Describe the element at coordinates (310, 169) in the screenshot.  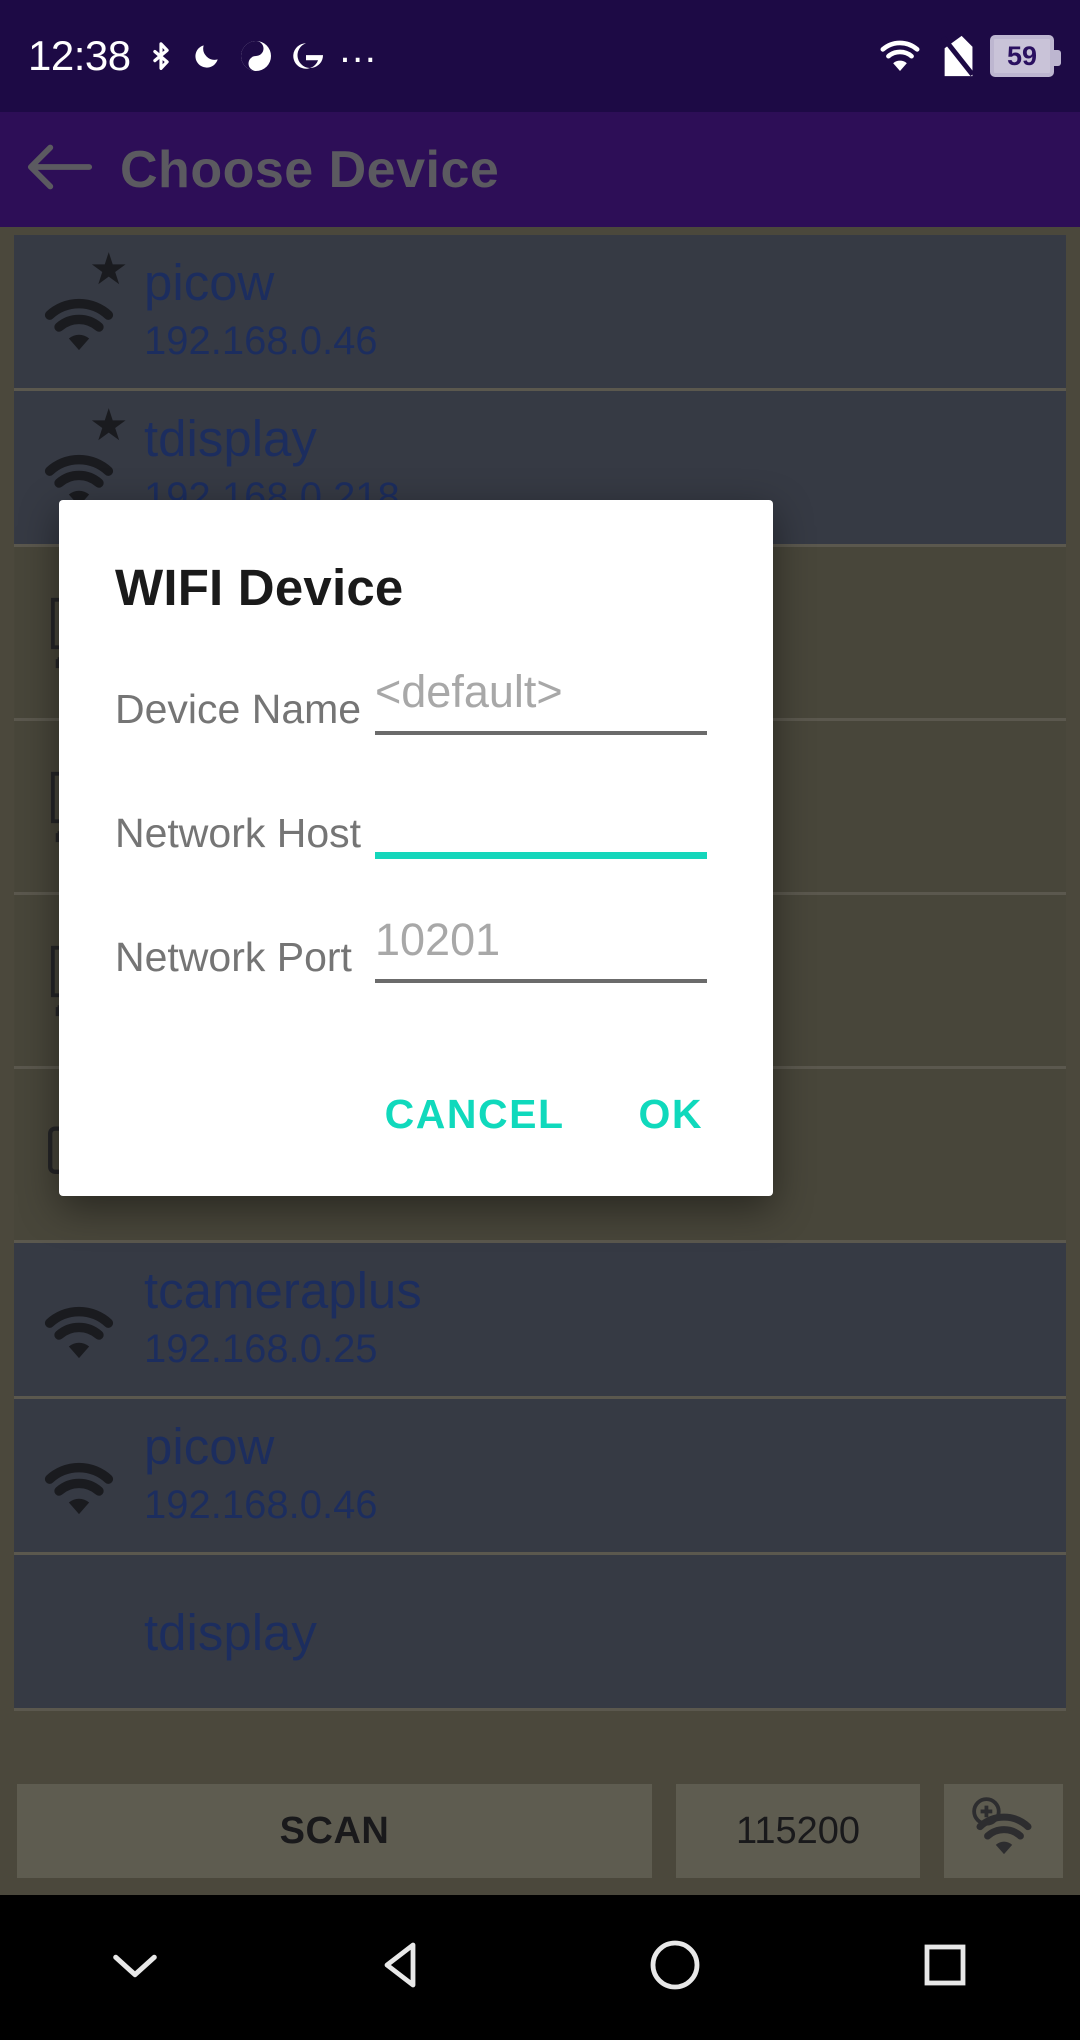
I see `page-title: Choose Device` at that location.